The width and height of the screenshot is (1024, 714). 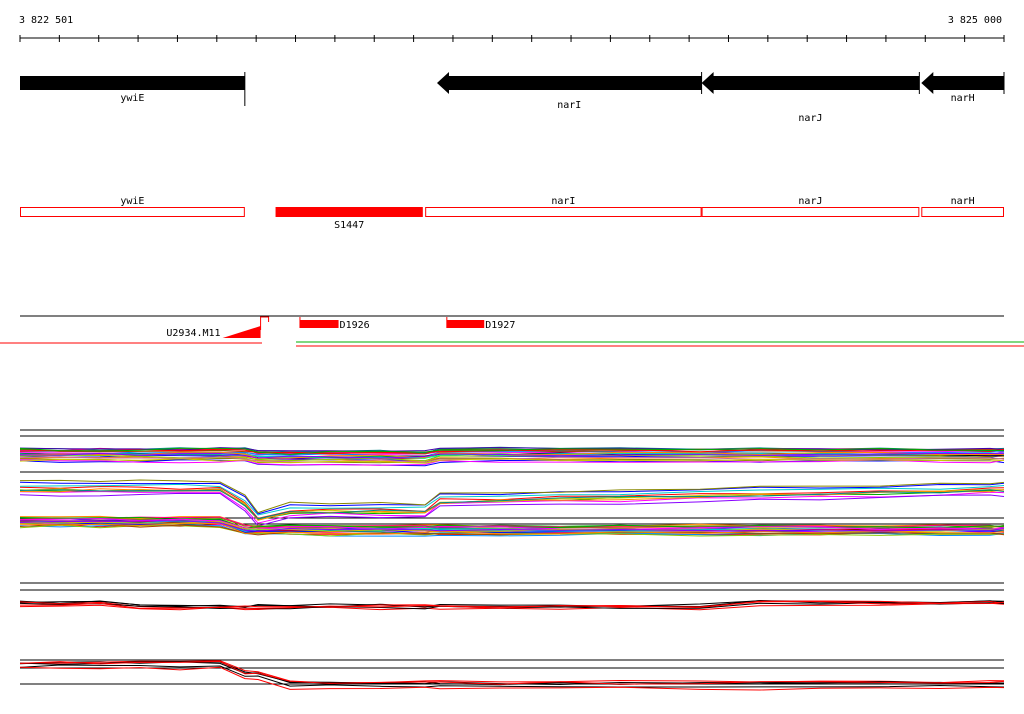 I want to click on gene-track: ywiE narI narJ narH, so click(x=512, y=98).